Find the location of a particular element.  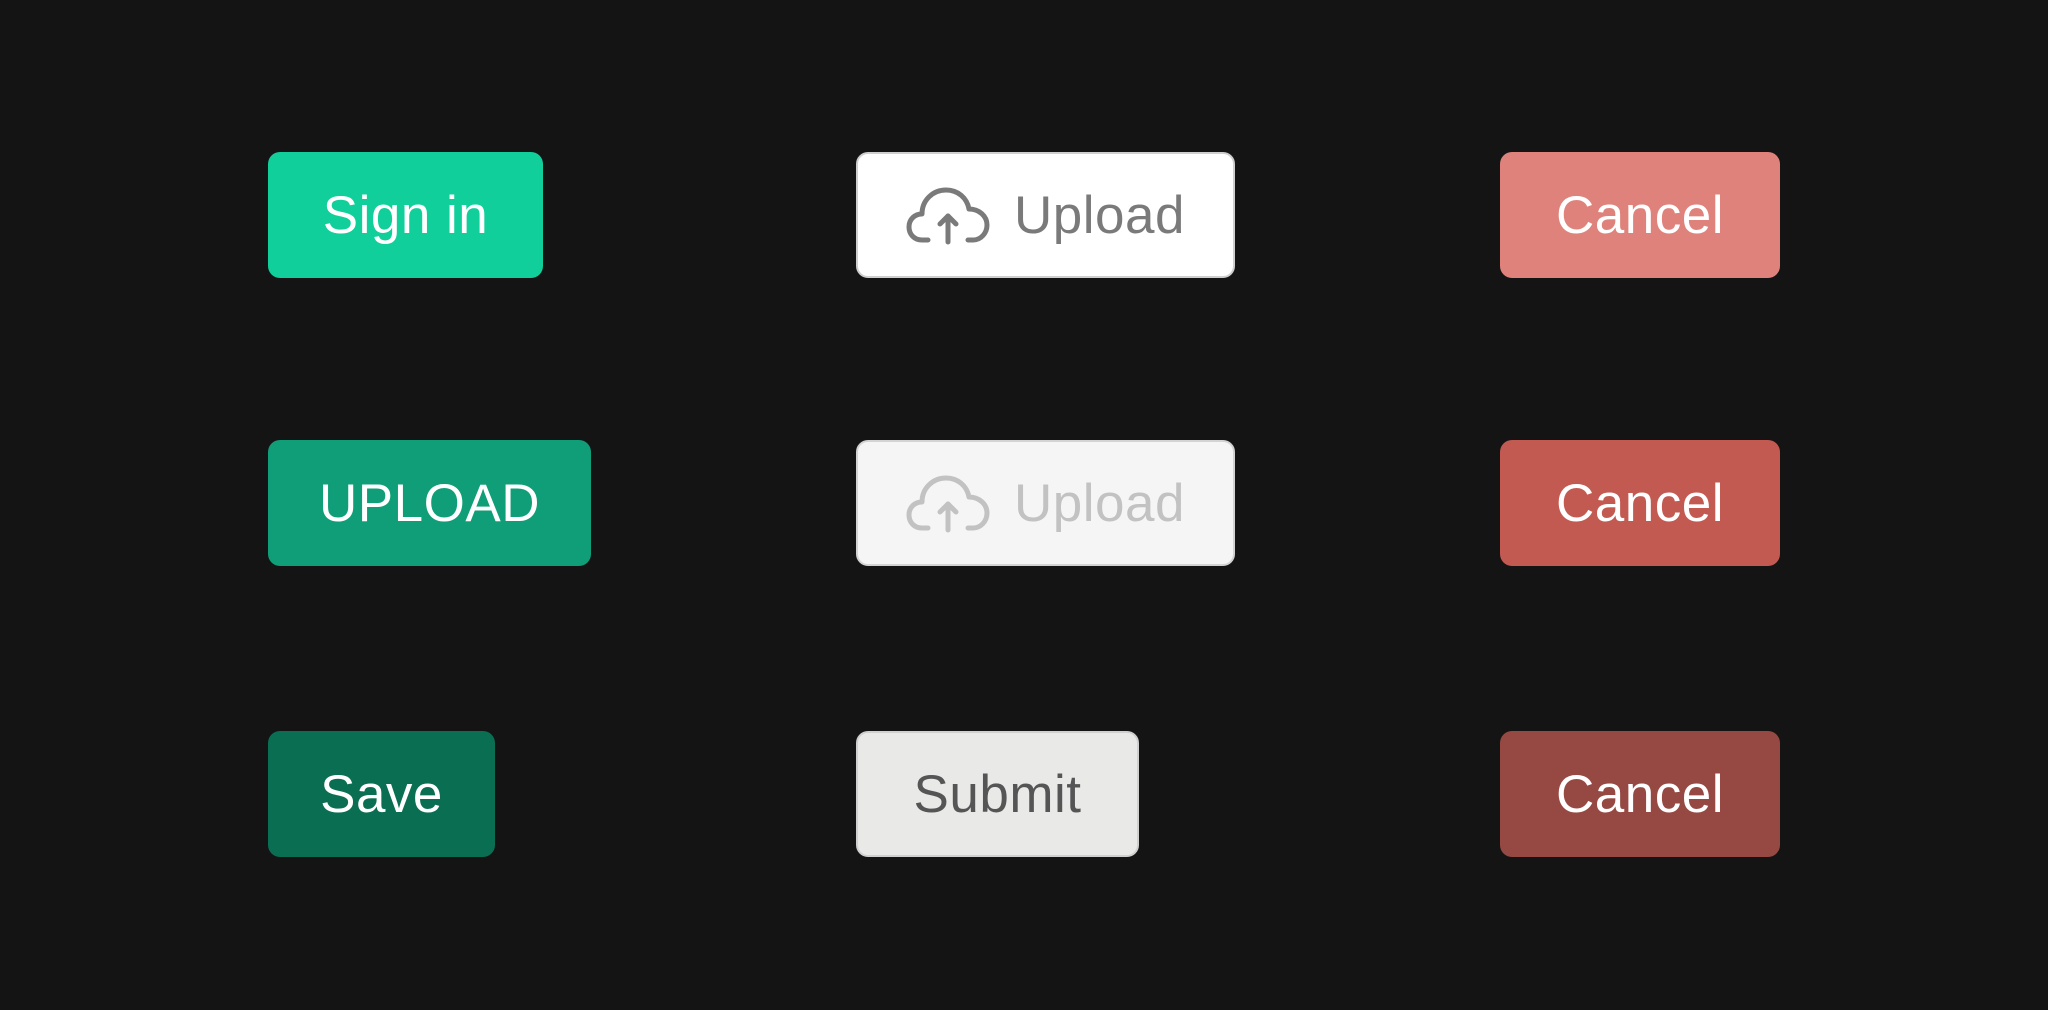

sign-in-button-label: Sign in is located at coordinates (405, 215).